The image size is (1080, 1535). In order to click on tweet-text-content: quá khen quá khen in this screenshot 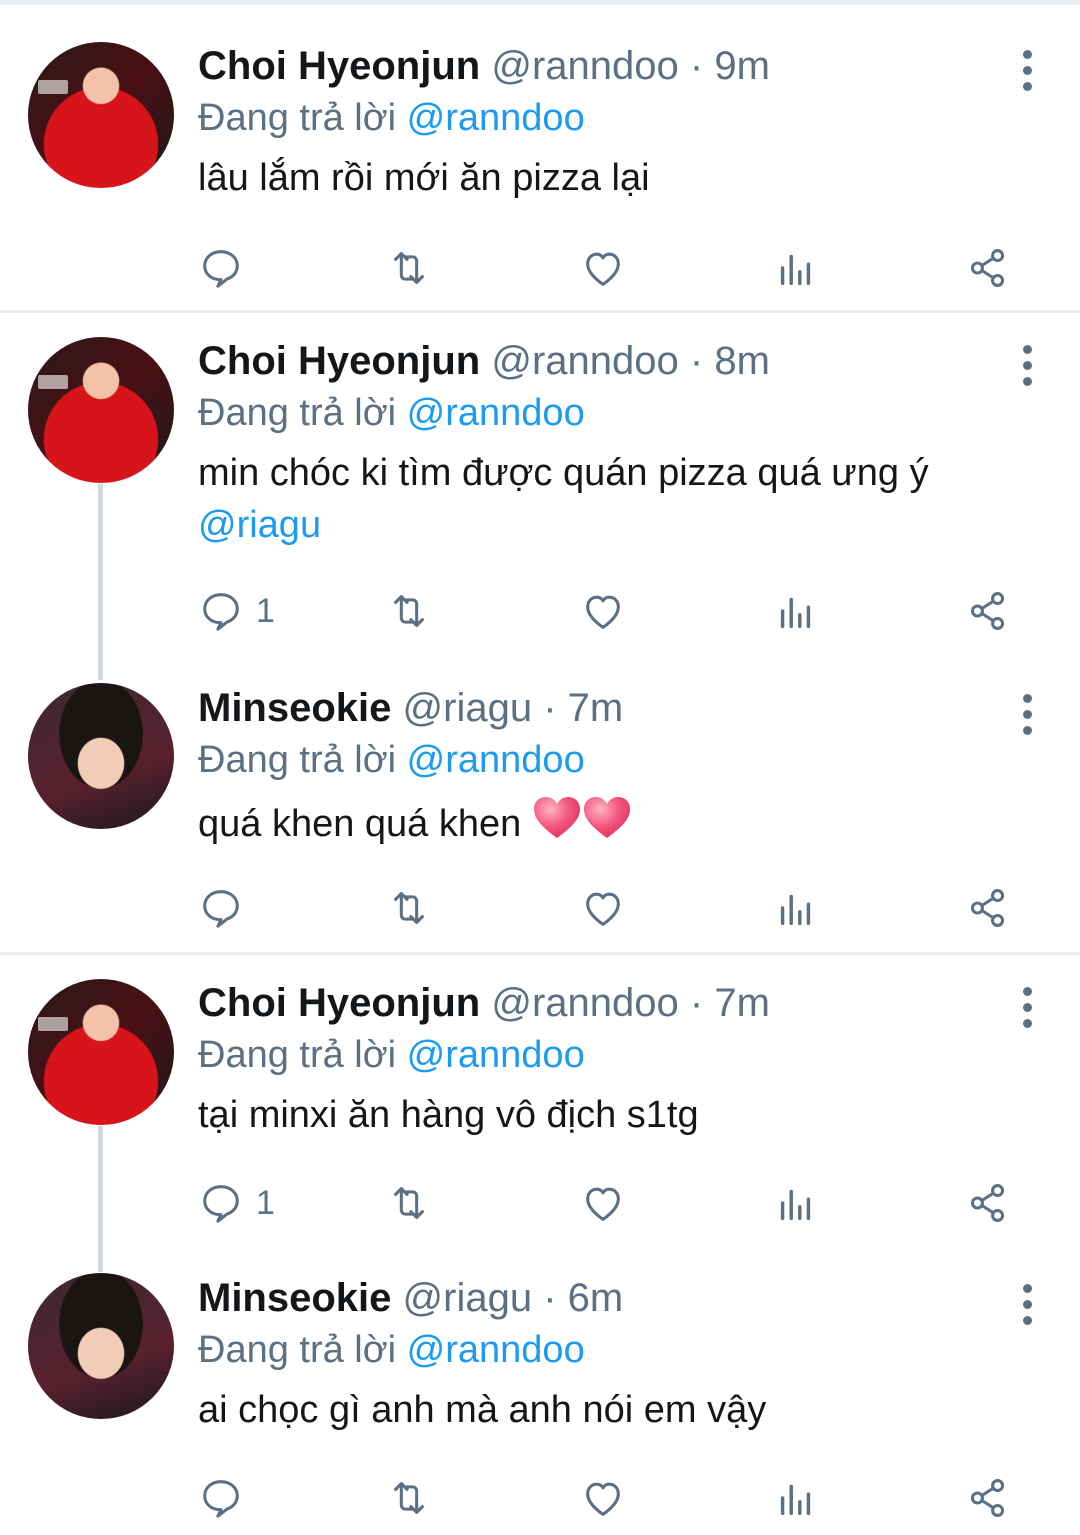, I will do `click(360, 824)`.